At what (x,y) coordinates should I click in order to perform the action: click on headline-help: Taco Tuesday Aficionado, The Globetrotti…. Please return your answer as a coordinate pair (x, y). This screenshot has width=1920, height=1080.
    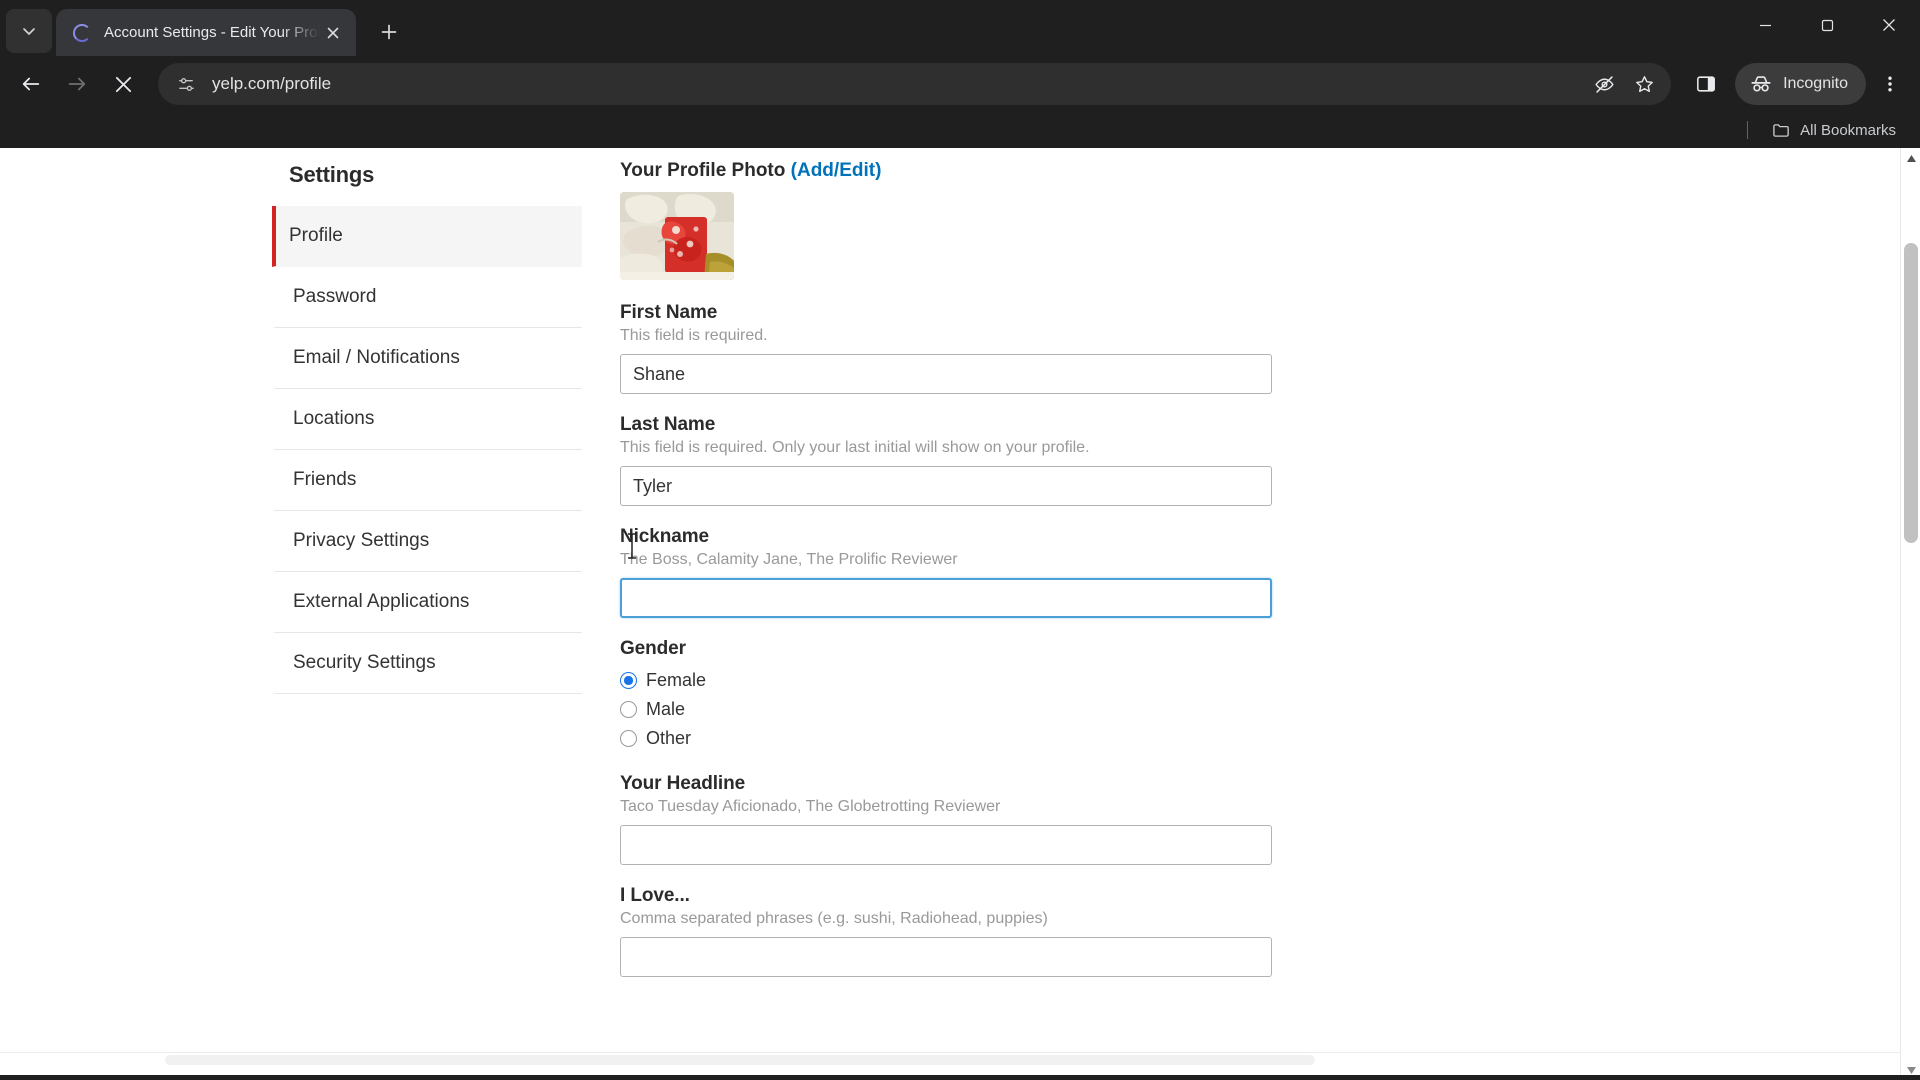
    Looking at the image, I should click on (810, 806).